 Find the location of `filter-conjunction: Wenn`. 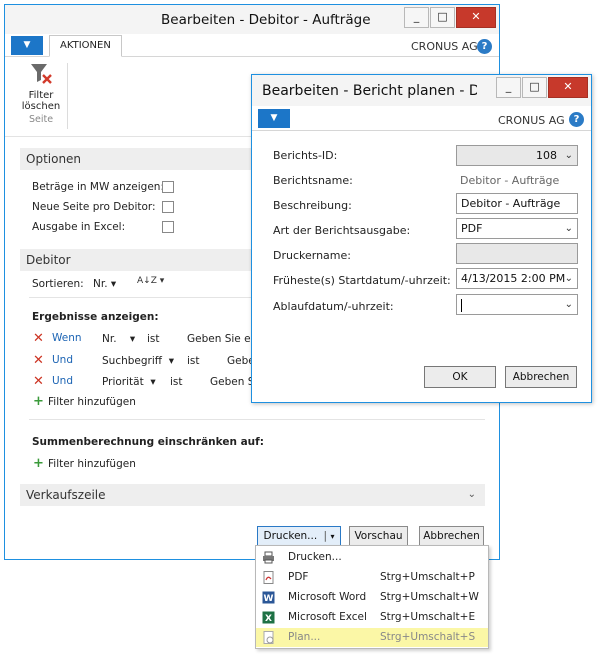

filter-conjunction: Wenn is located at coordinates (67, 338).